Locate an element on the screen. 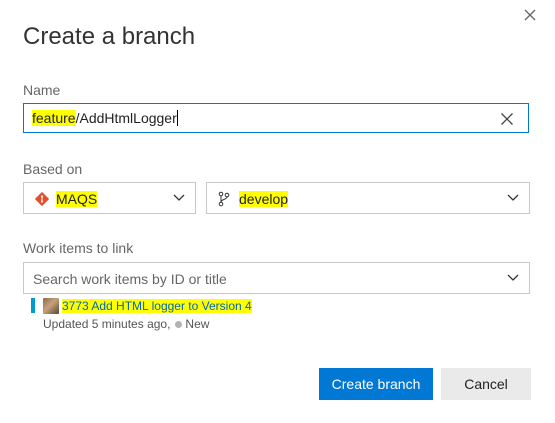 The height and width of the screenshot is (423, 555). create-branch-button: Create branch is located at coordinates (376, 384).